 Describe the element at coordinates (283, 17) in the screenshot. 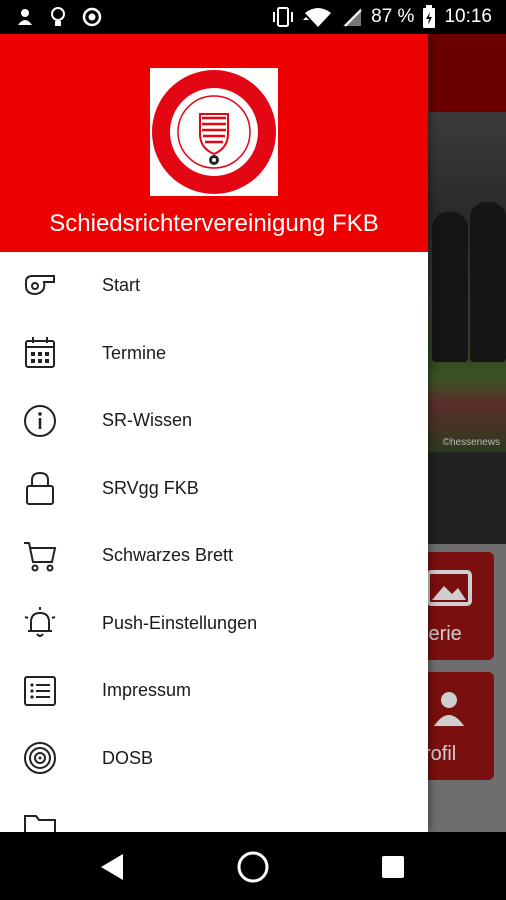

I see `vibrate-icon` at that location.